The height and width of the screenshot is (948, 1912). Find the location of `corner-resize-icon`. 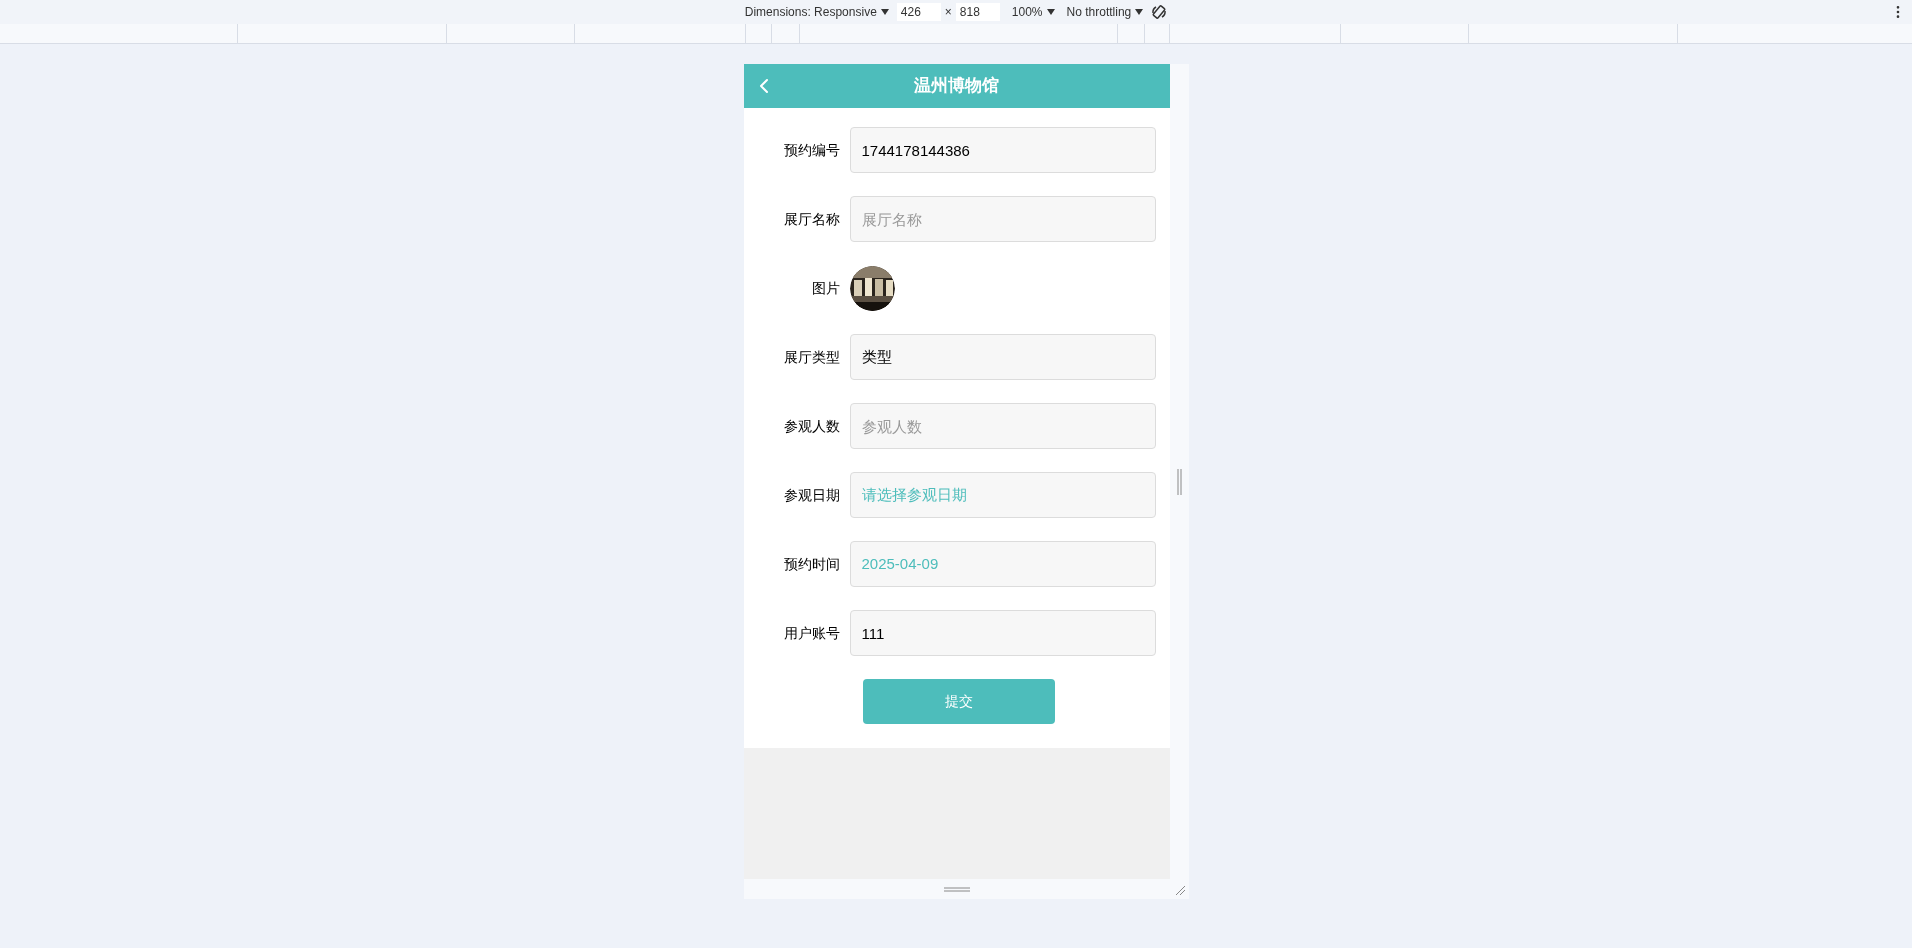

corner-resize-icon is located at coordinates (1179, 890).